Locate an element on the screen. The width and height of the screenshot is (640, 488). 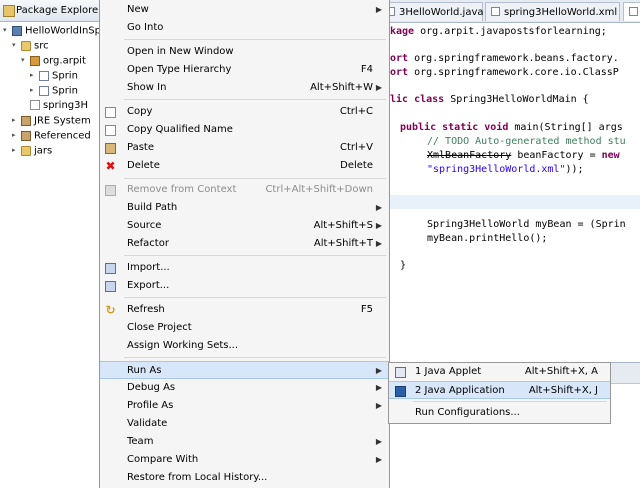
editor-tab-bar: 3HelloWorld.java spring3HelloWorld.xml is located at coordinates (515, 11).